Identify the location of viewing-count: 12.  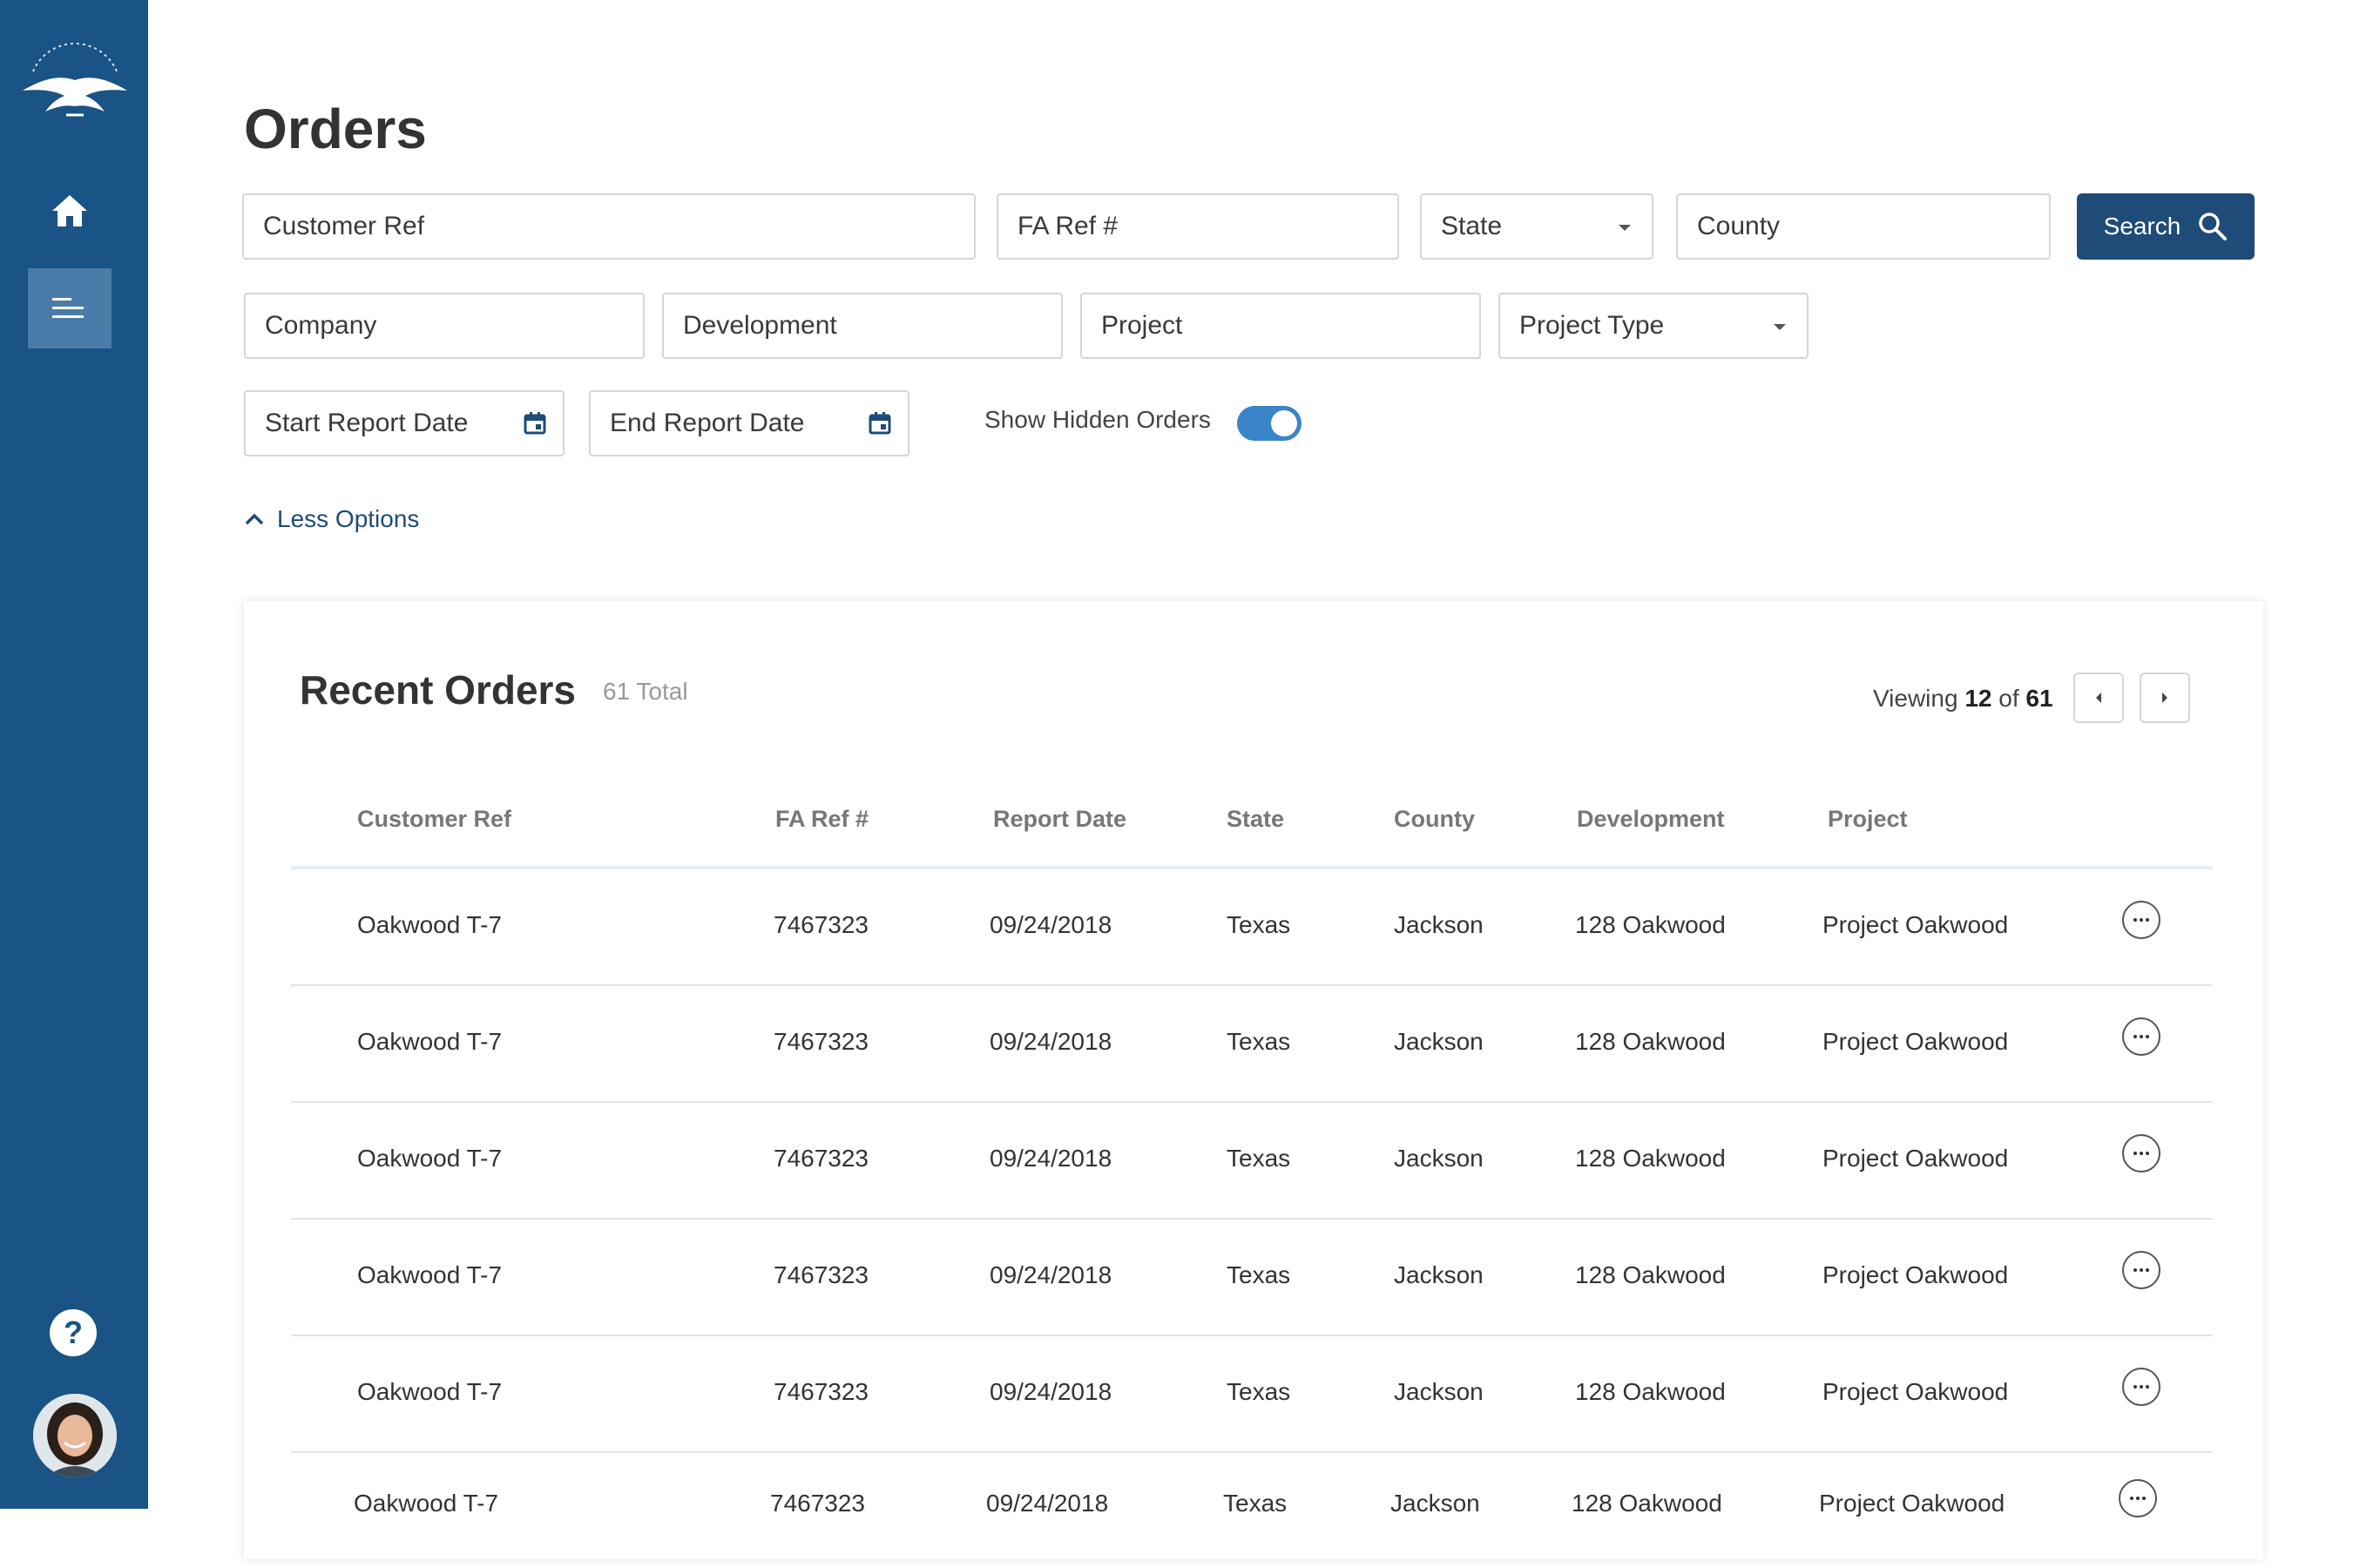
(1978, 698).